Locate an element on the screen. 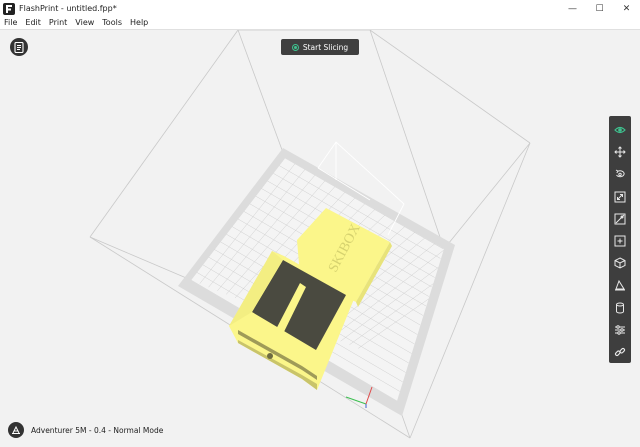 This screenshot has height=447, width=640. tool-supports-button is located at coordinates (620, 241).